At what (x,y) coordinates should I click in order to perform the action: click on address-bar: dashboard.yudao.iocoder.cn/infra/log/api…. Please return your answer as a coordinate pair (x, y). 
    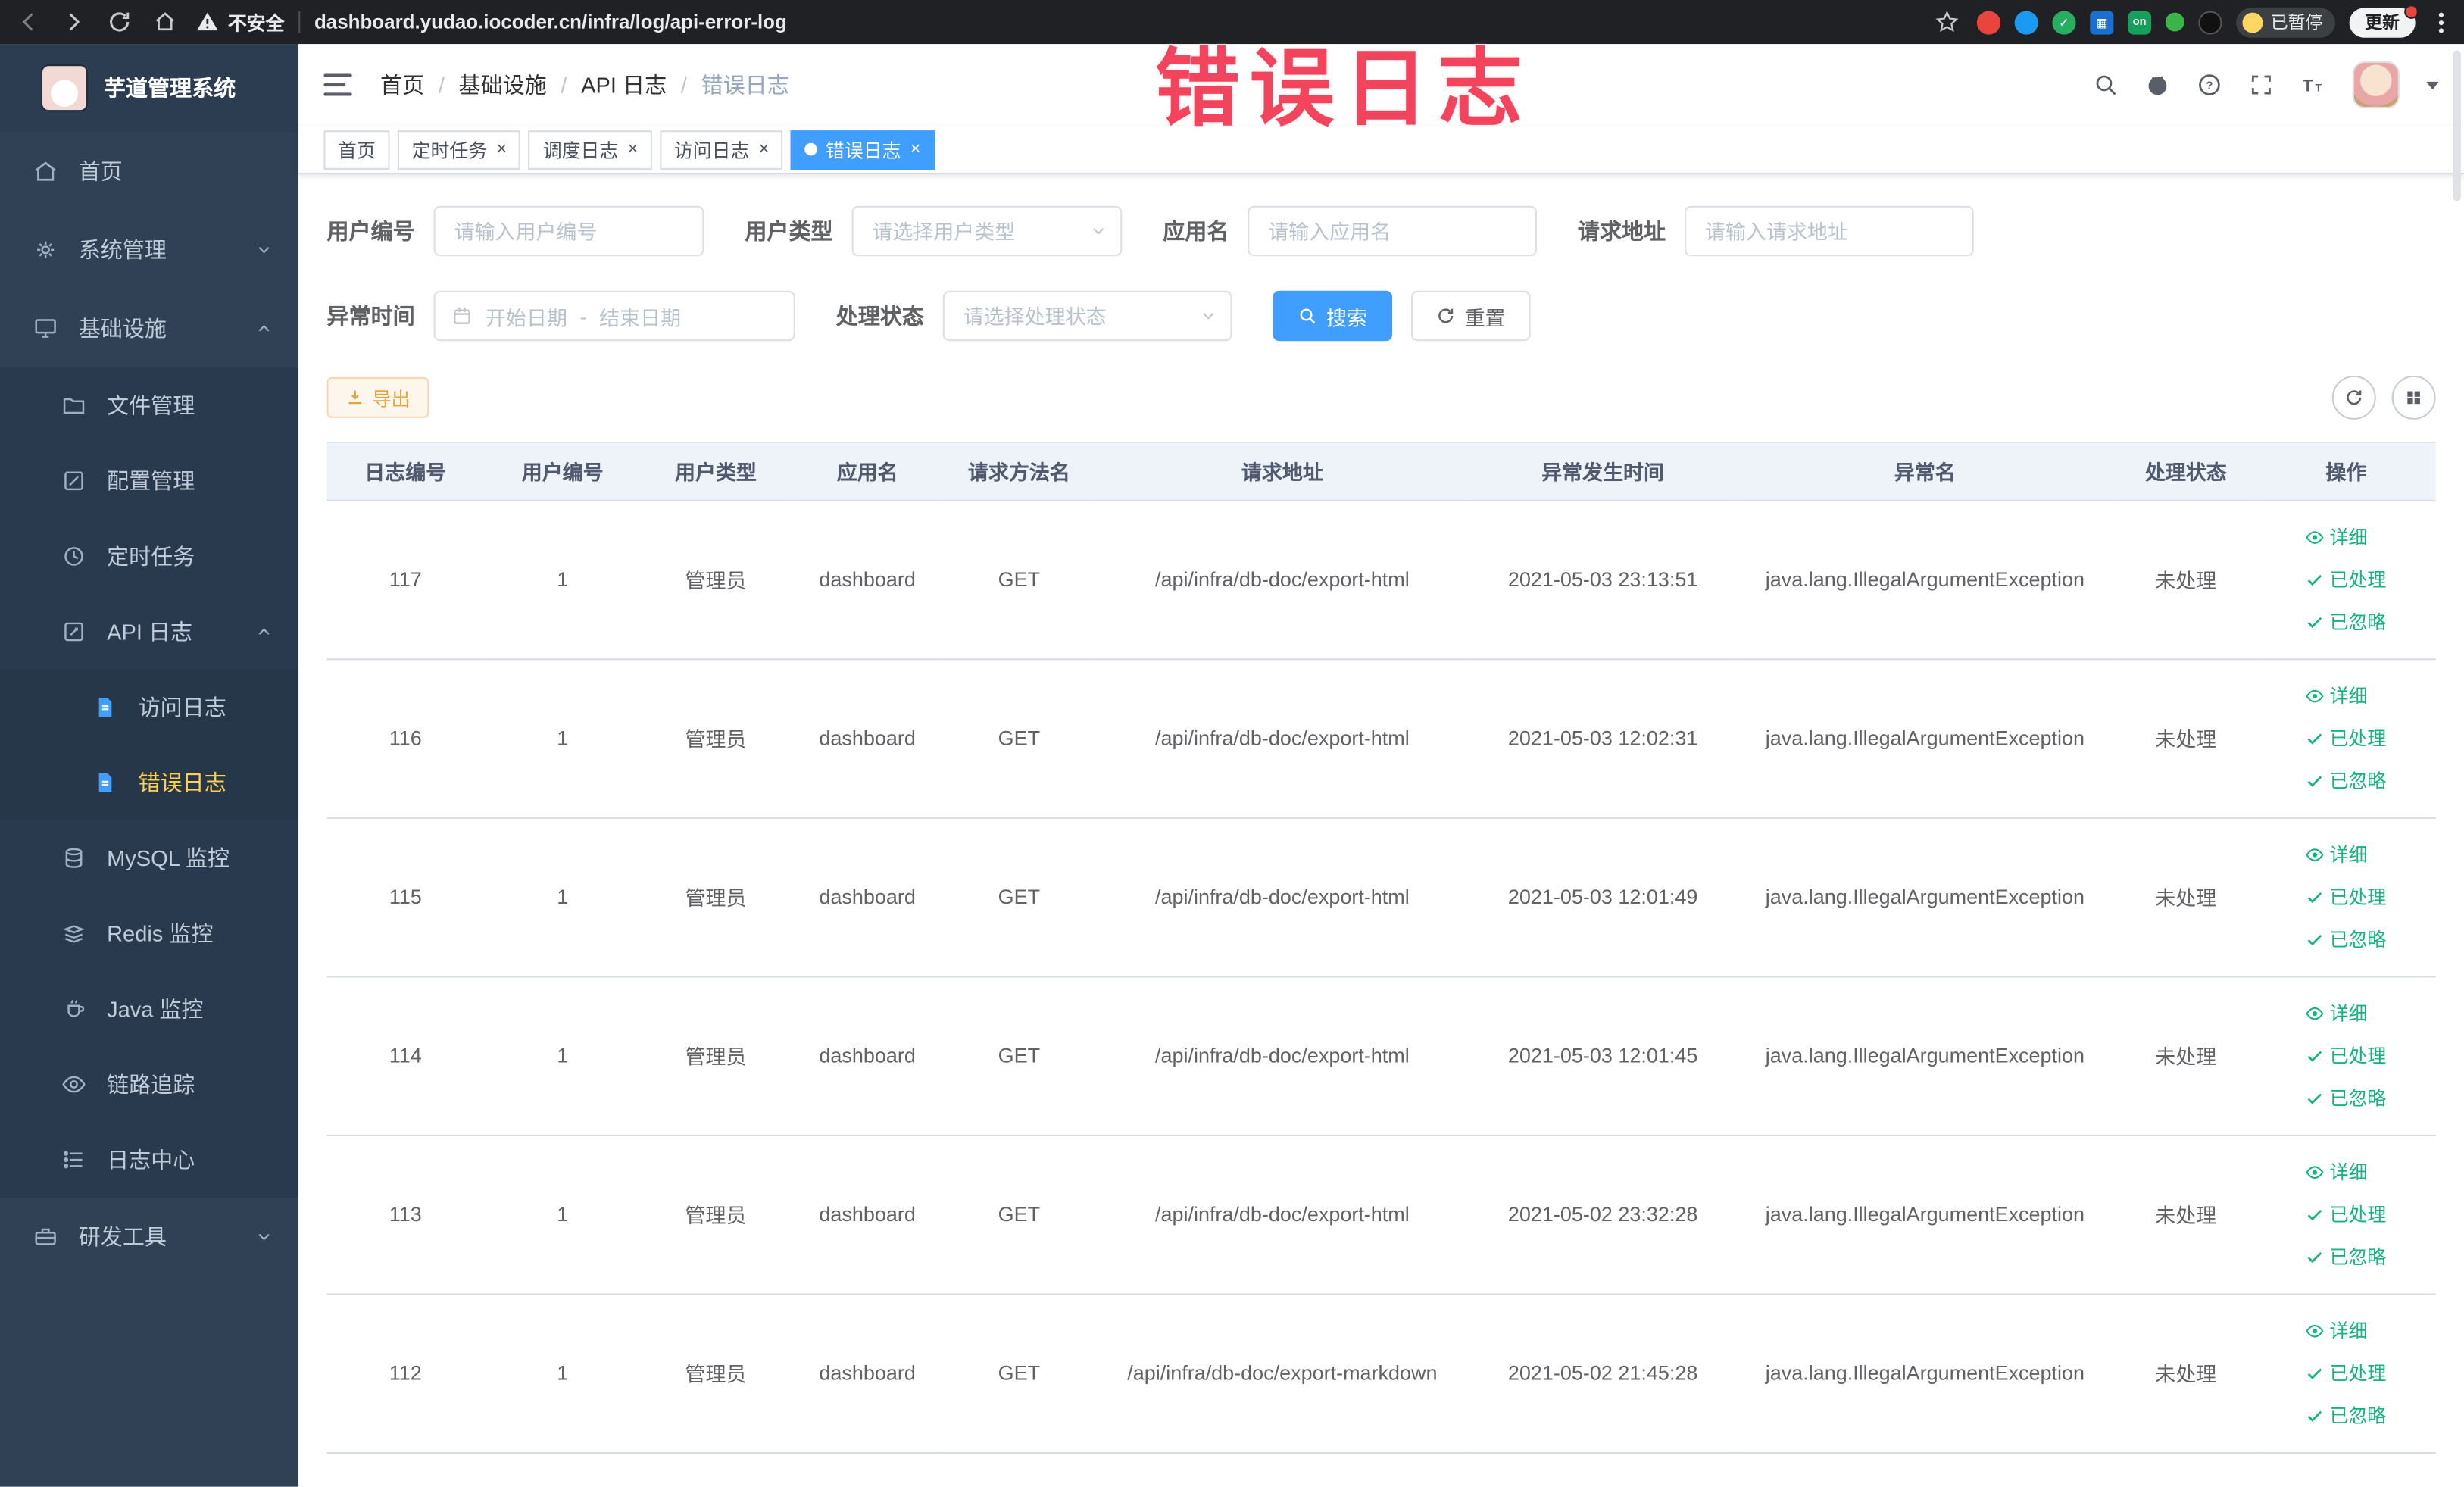
    Looking at the image, I should click on (550, 22).